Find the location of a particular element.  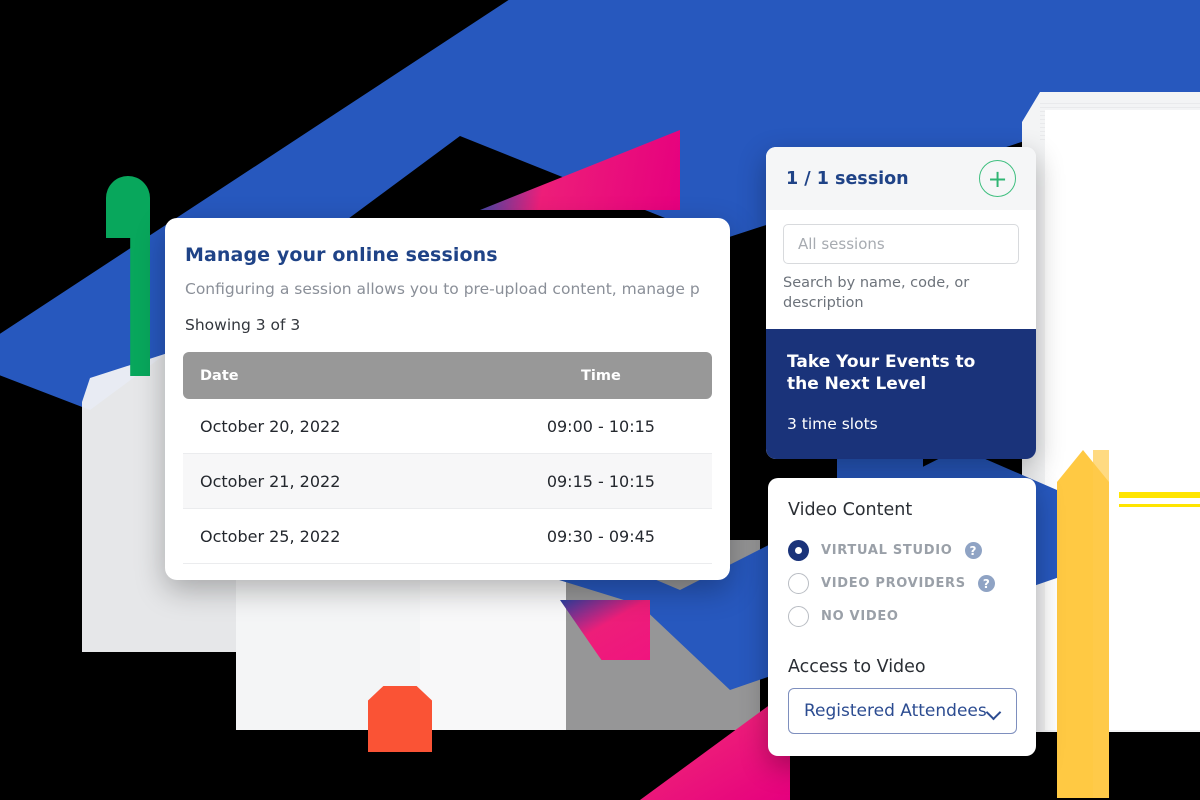

column-header-date: Date is located at coordinates (219, 375).